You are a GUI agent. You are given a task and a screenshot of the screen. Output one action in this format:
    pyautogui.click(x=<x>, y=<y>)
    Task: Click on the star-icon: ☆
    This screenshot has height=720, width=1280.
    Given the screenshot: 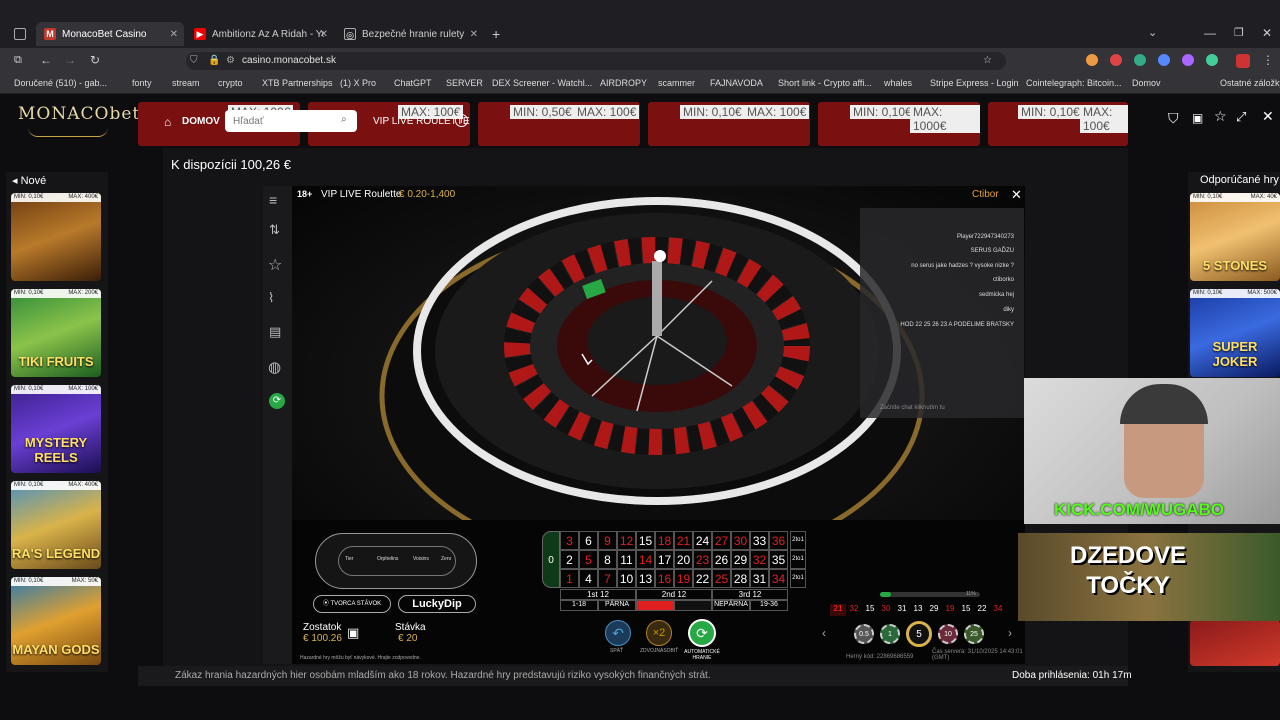 What is the action you would take?
    pyautogui.click(x=987, y=61)
    